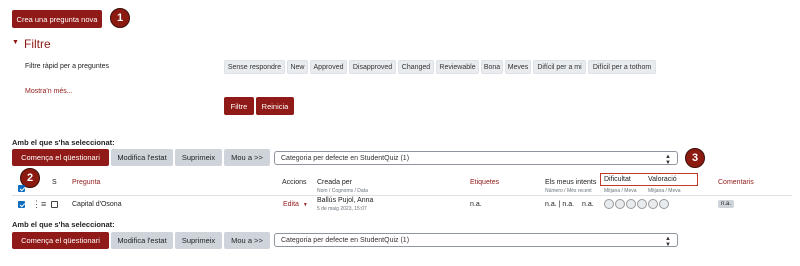 The height and width of the screenshot is (266, 800). What do you see at coordinates (247, 240) in the screenshot?
I see `move-button-bottom: Mou a >>` at bounding box center [247, 240].